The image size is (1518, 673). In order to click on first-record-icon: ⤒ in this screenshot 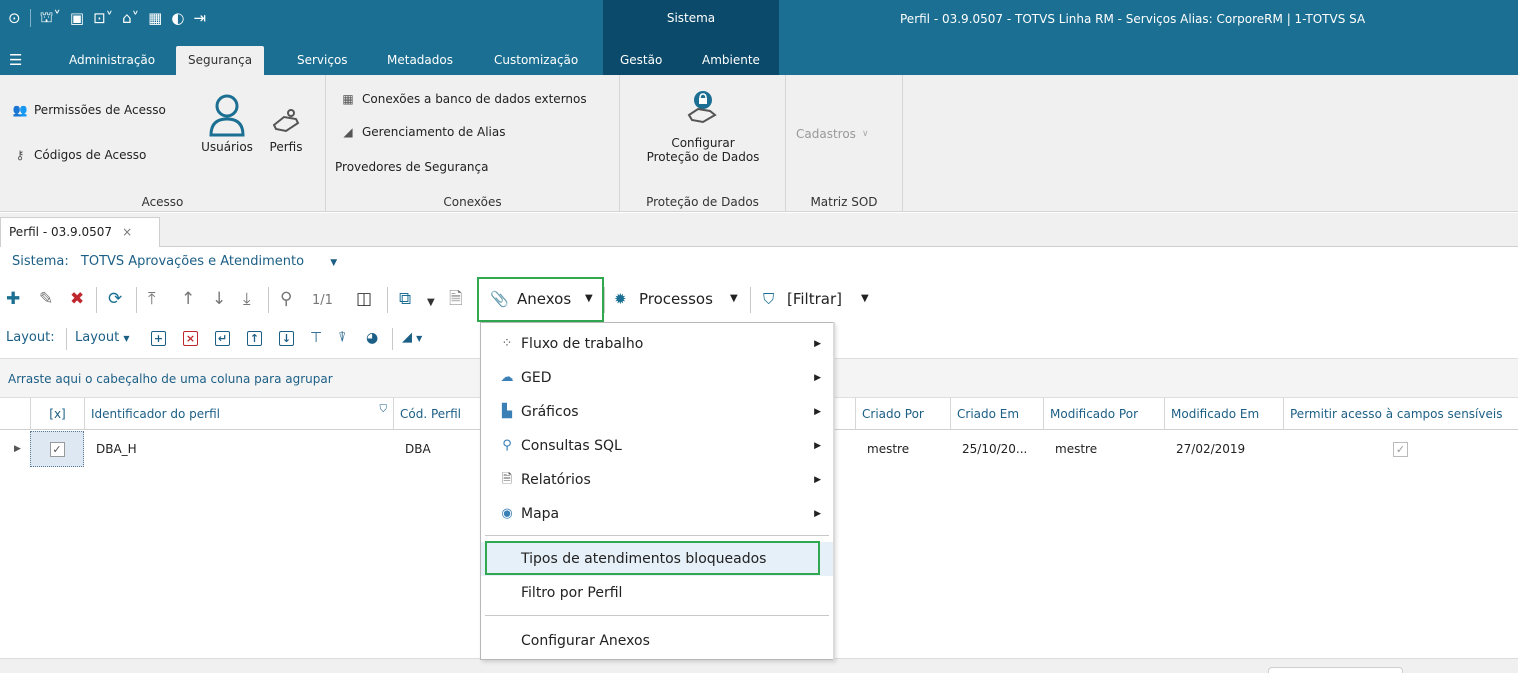, I will do `click(152, 299)`.